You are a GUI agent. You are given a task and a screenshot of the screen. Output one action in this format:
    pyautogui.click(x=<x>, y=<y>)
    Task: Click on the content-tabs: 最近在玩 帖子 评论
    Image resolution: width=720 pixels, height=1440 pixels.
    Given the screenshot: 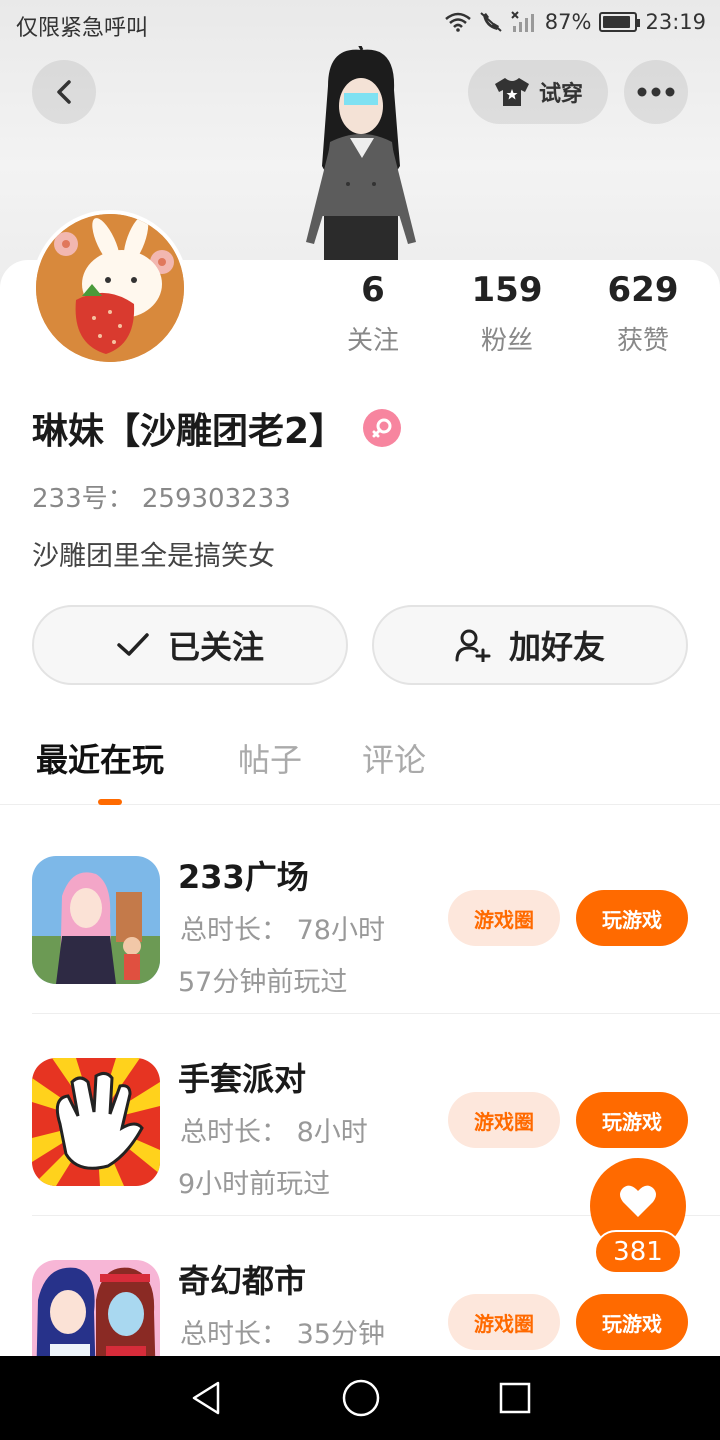 What is the action you would take?
    pyautogui.click(x=360, y=770)
    